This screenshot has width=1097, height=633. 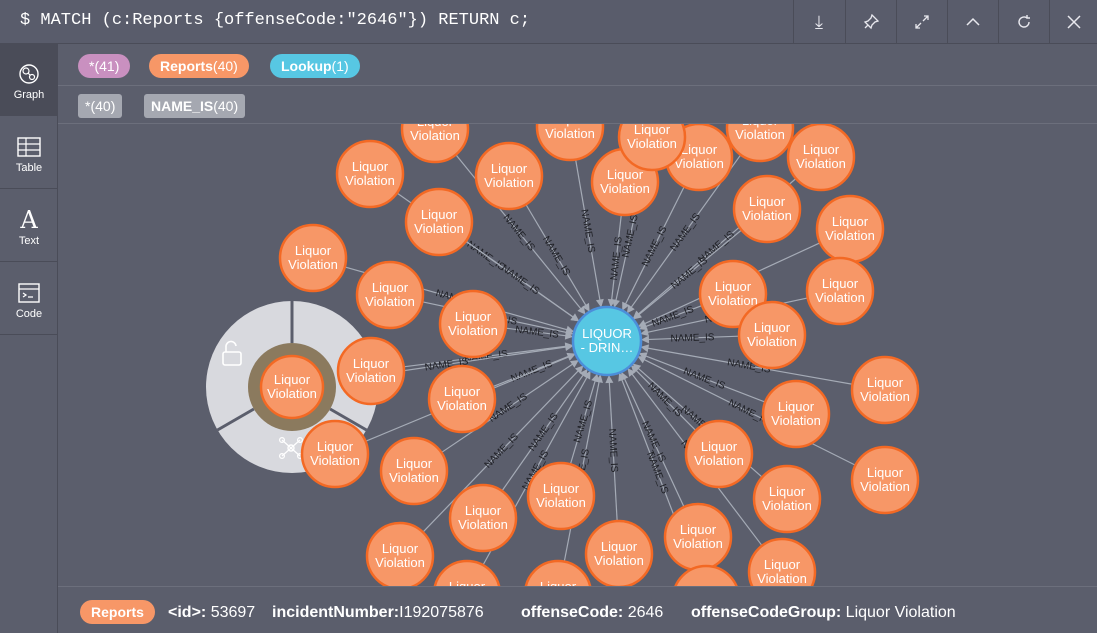 What do you see at coordinates (29, 153) in the screenshot?
I see `sidebar-item-table: Table` at bounding box center [29, 153].